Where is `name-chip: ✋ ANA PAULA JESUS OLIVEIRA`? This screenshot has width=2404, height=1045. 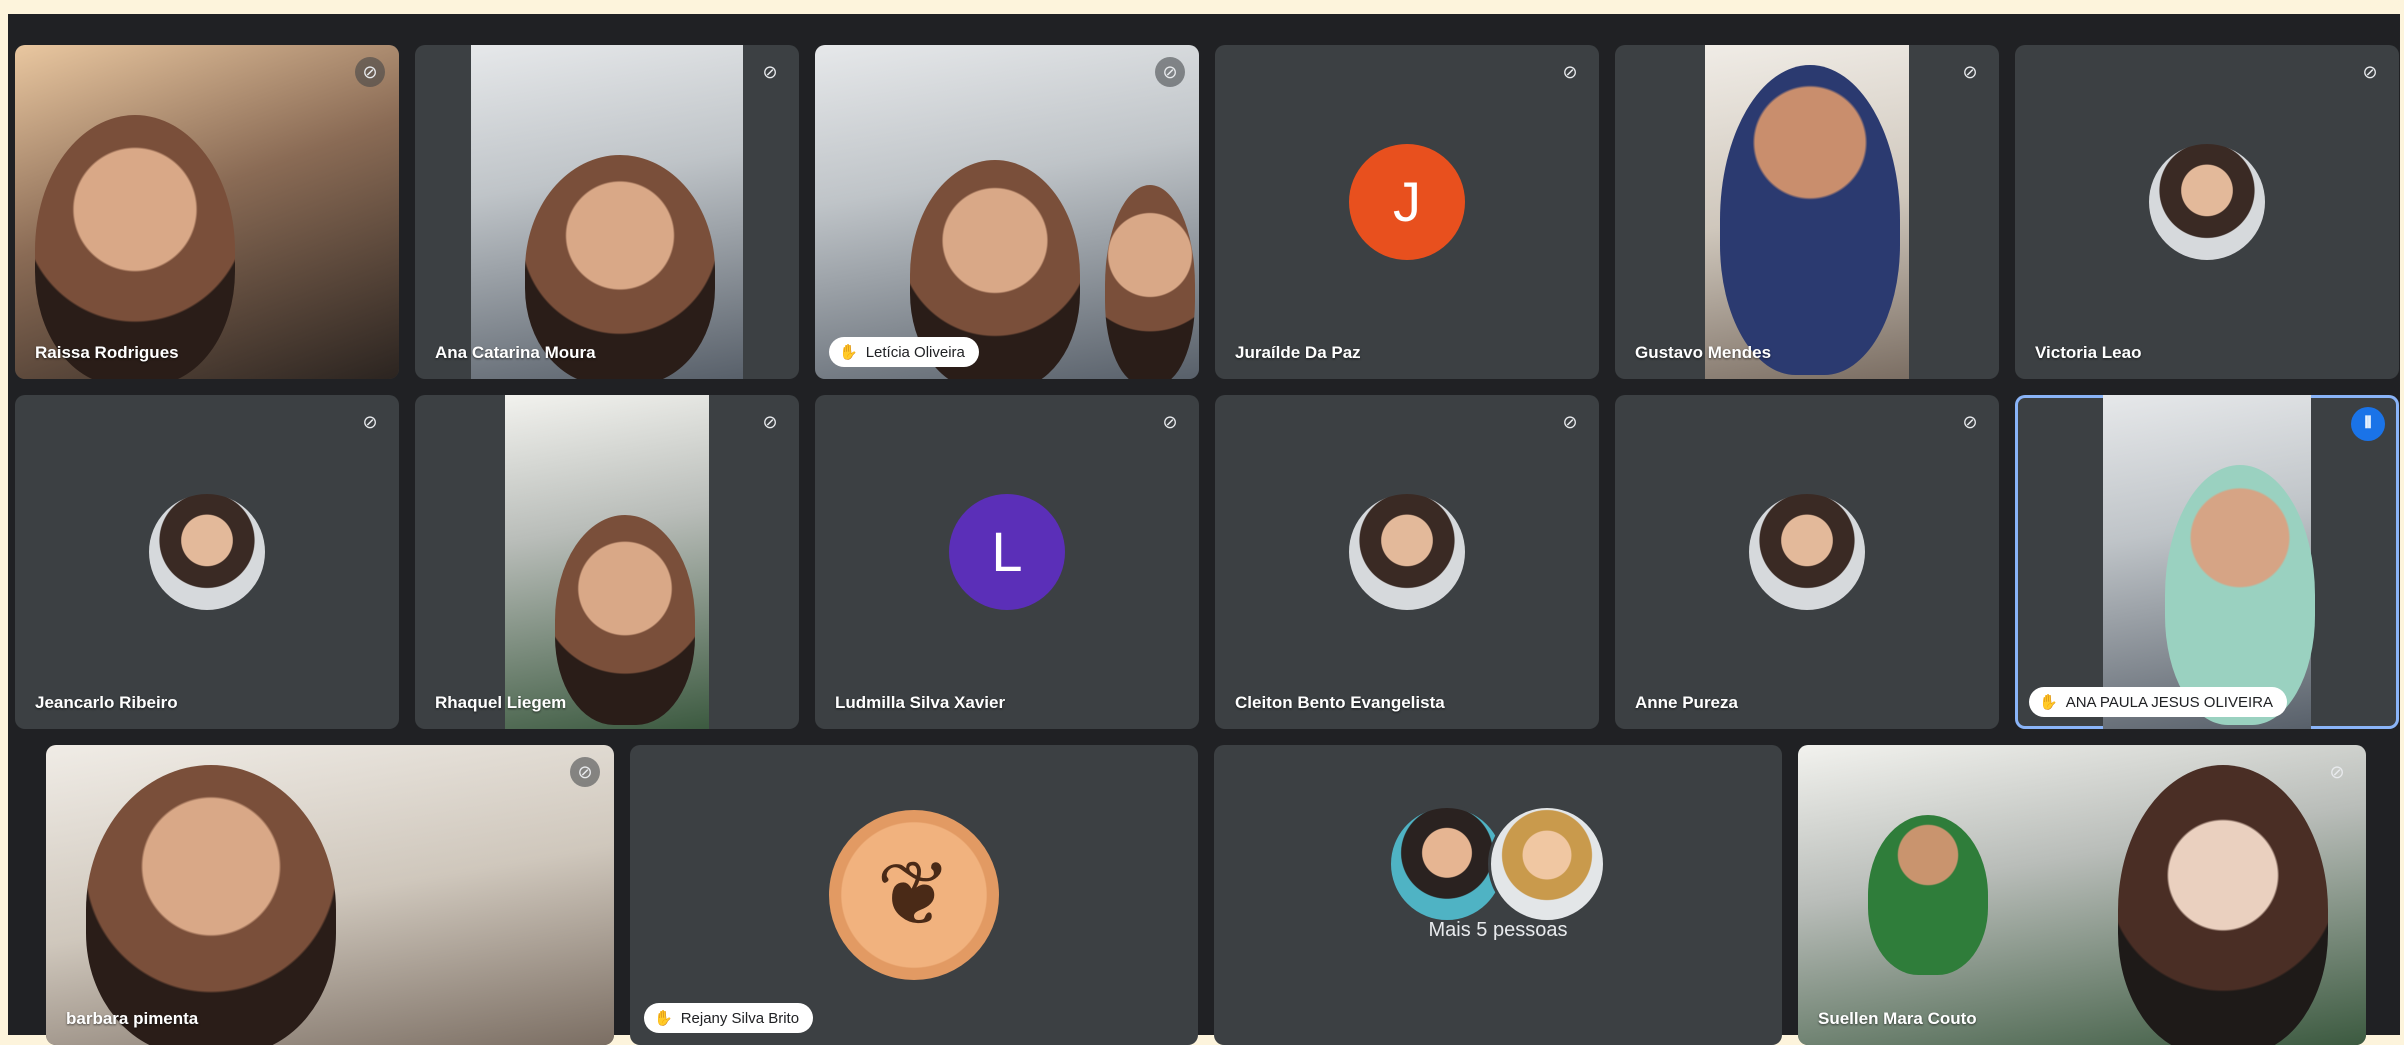
name-chip: ✋ ANA PAULA JESUS OLIVEIRA is located at coordinates (2158, 702).